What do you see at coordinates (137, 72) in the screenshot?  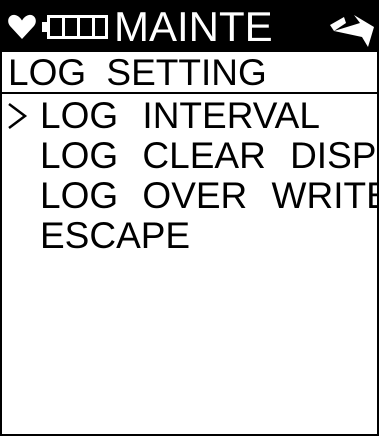 I see `screen-title: LOG SETTING` at bounding box center [137, 72].